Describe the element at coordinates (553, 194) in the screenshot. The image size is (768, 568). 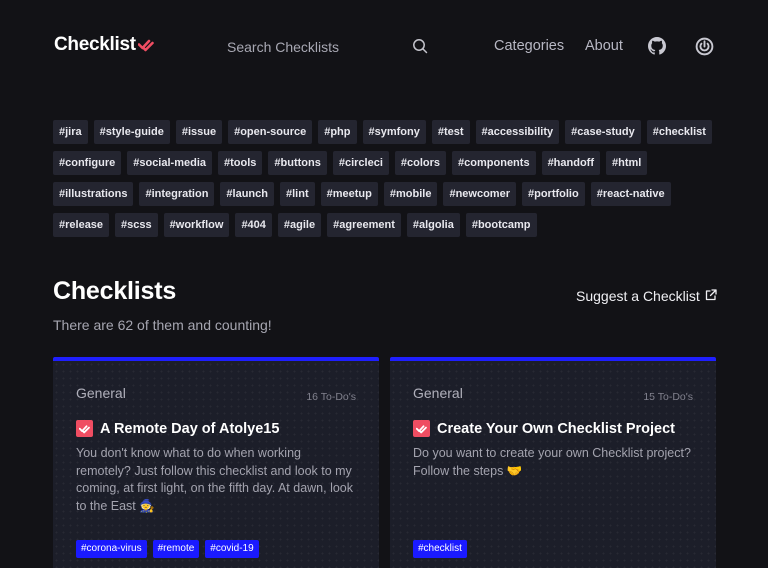
I see `tag-link: #portfolio` at that location.